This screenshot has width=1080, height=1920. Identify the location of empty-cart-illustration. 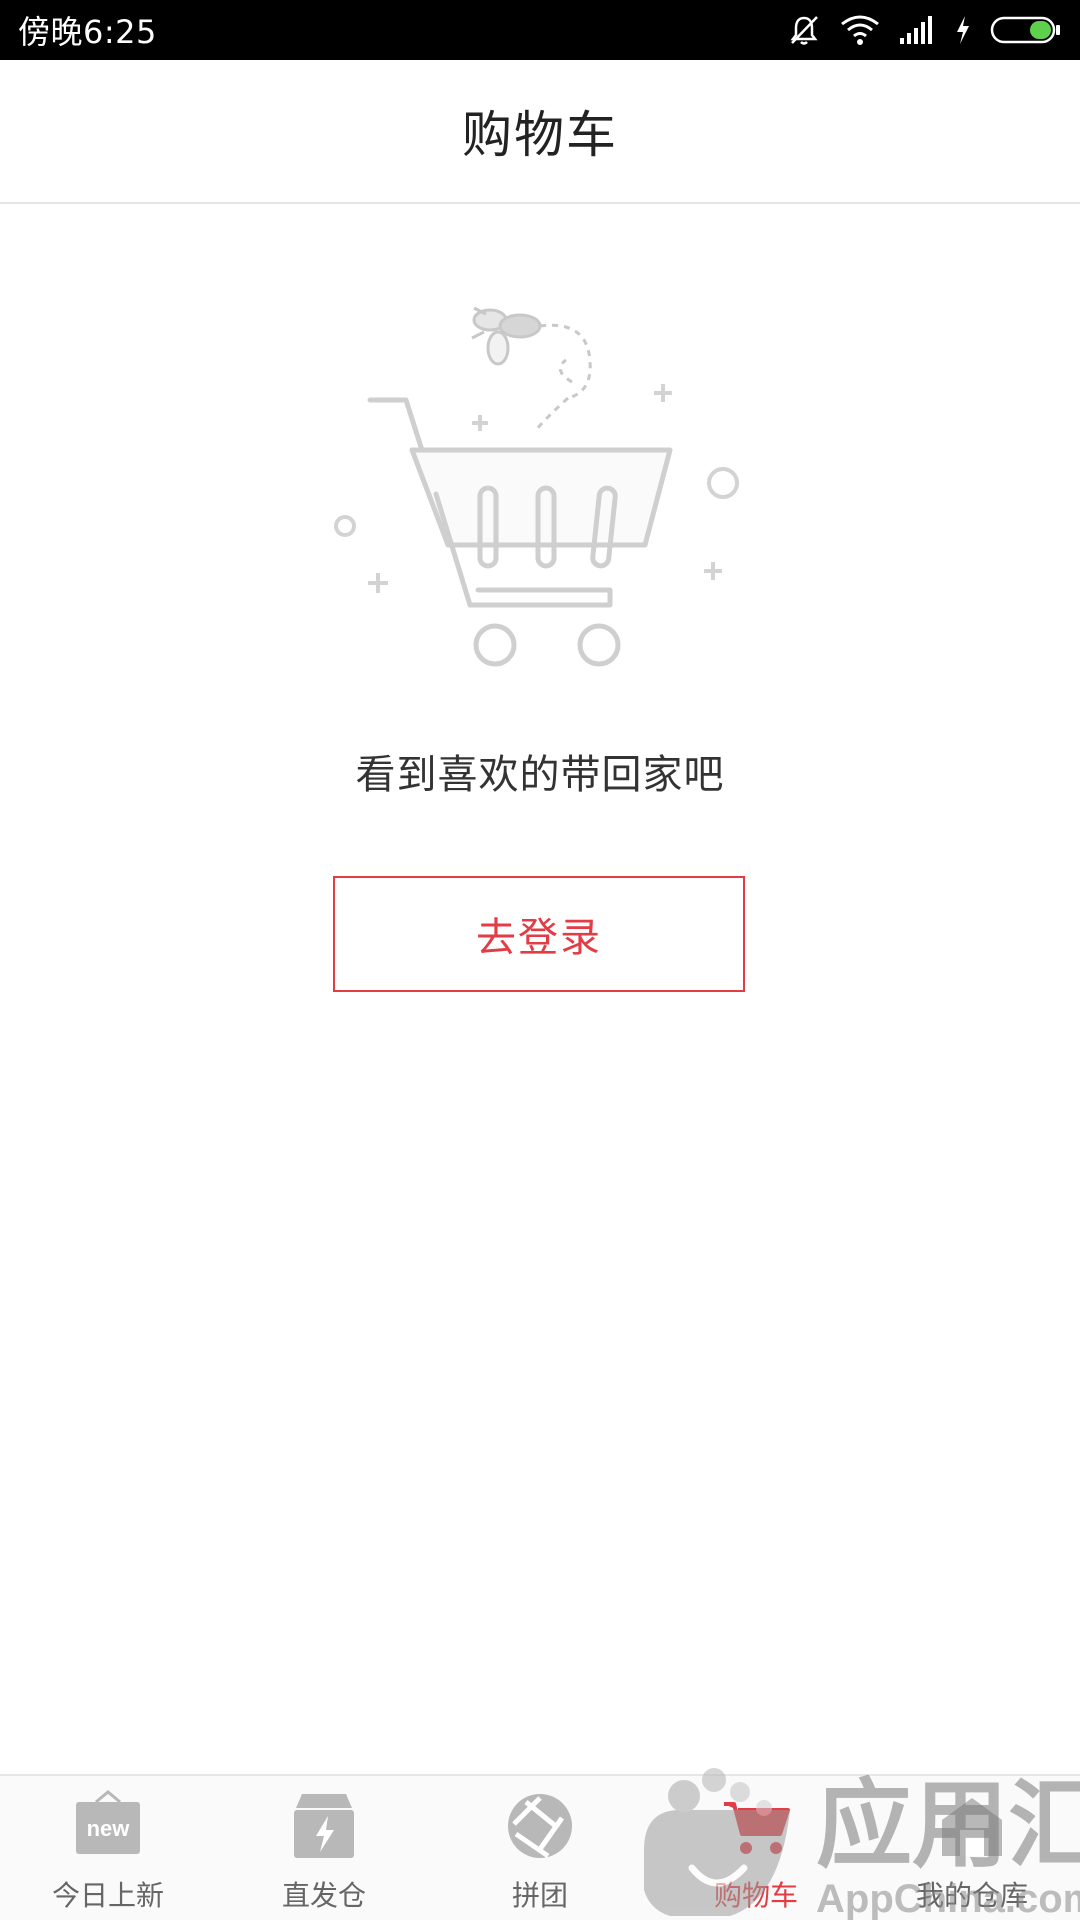
(536, 486).